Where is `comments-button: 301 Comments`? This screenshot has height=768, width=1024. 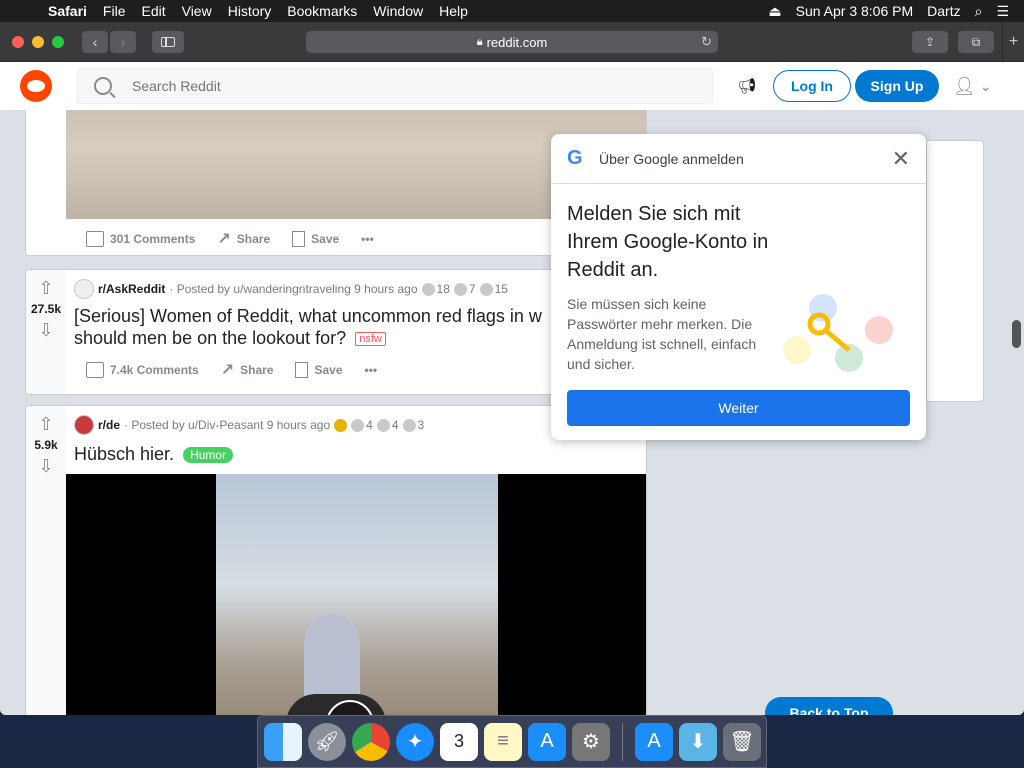 comments-button: 301 Comments is located at coordinates (140, 239).